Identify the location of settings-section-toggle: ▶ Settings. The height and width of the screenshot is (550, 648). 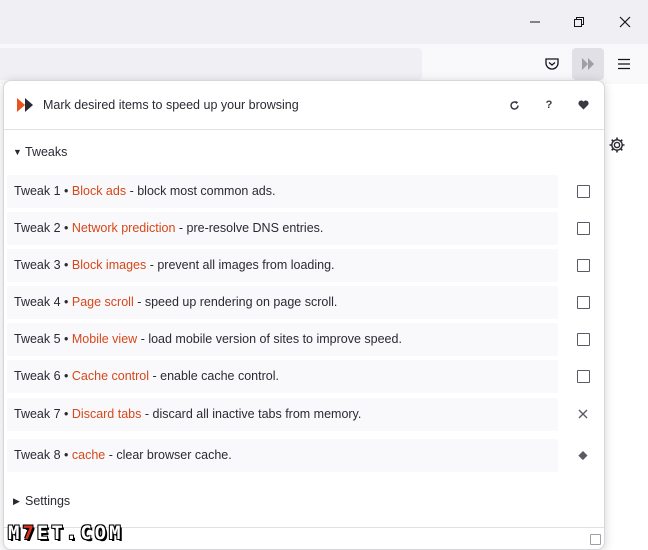
(41, 501).